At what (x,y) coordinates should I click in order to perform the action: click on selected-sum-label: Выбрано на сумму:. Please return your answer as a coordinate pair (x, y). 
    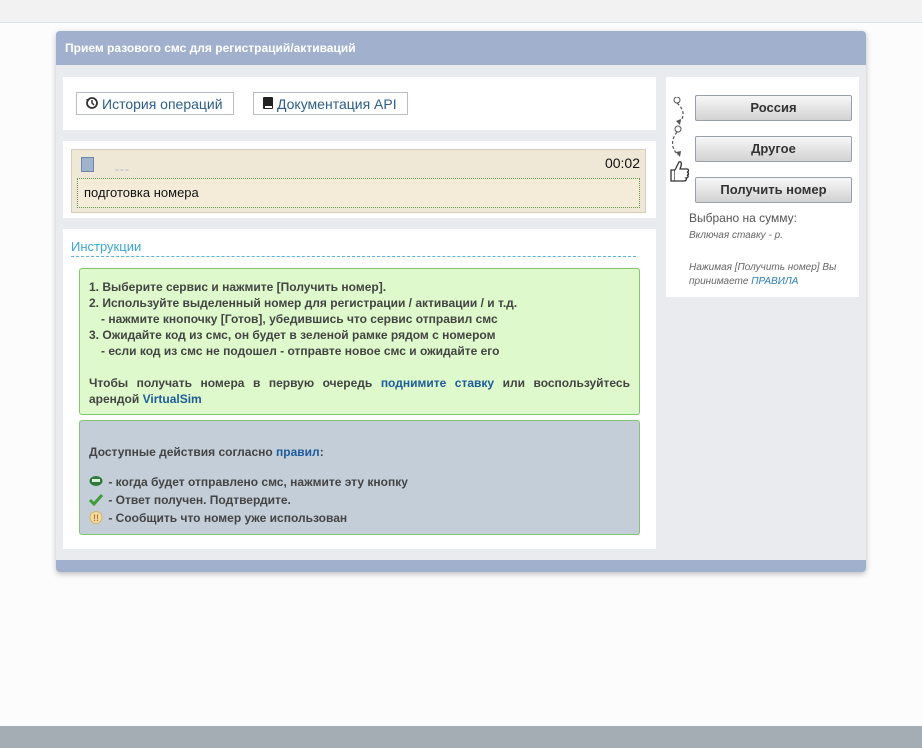
    Looking at the image, I should click on (743, 218).